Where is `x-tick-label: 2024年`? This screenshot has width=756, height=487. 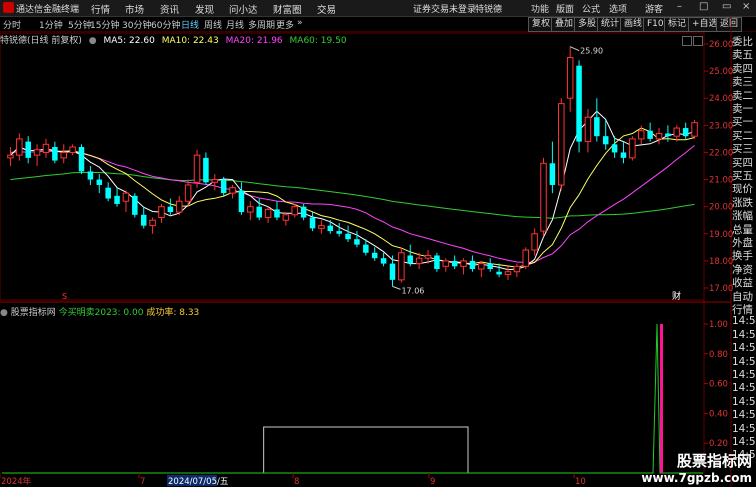
x-tick-label: 2024年 is located at coordinates (16, 481).